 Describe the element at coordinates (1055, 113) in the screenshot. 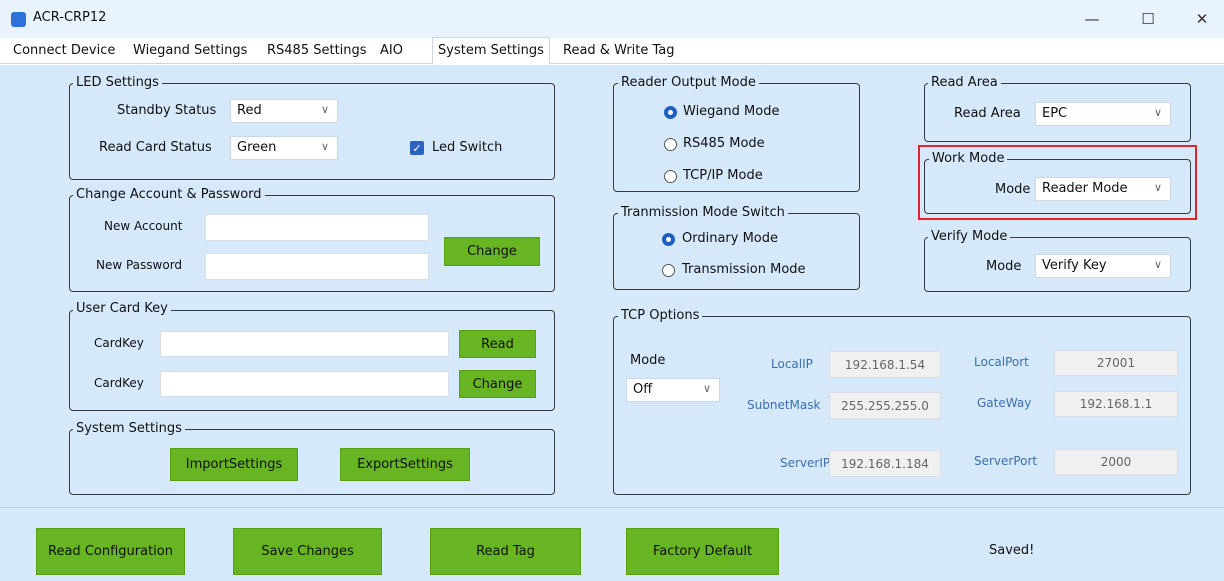

I see `read-area-value: EPC` at that location.